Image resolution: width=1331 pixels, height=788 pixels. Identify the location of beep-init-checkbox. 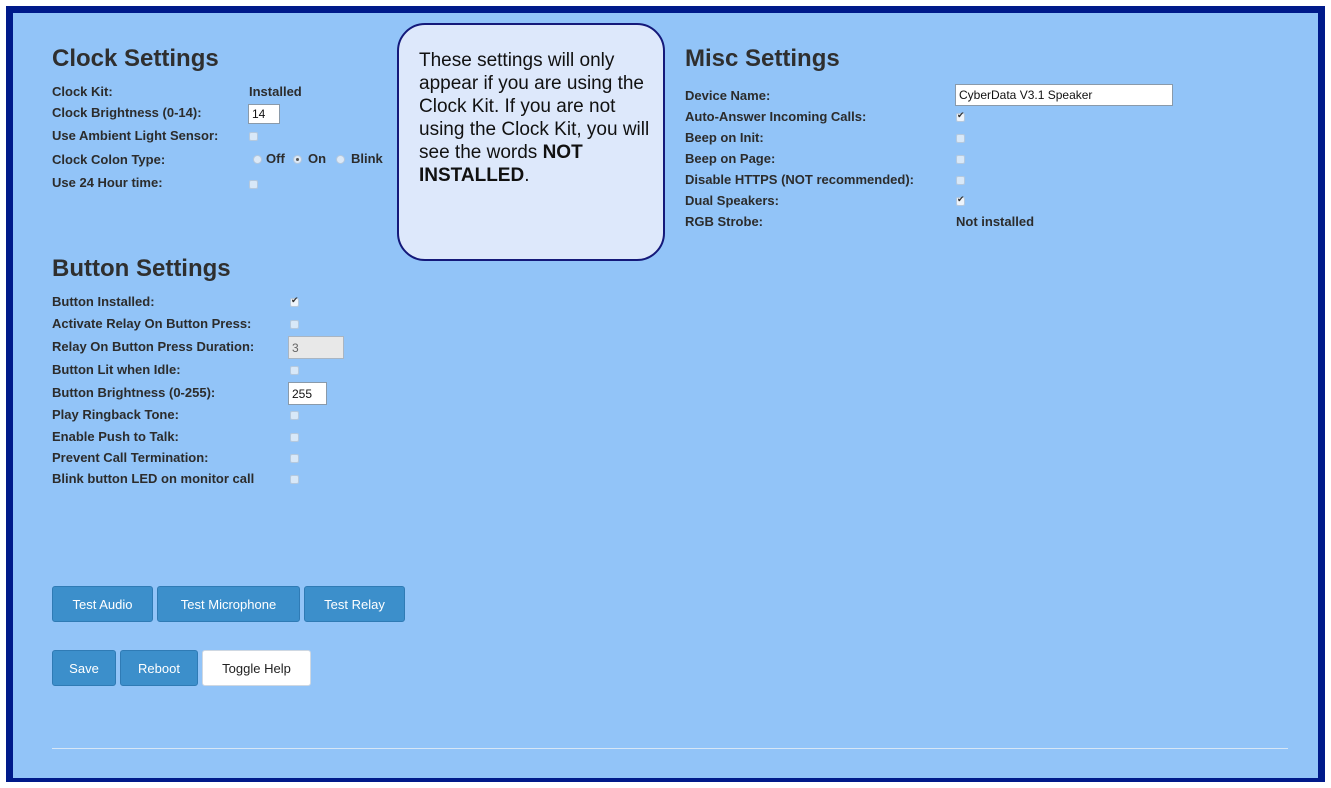
(960, 138).